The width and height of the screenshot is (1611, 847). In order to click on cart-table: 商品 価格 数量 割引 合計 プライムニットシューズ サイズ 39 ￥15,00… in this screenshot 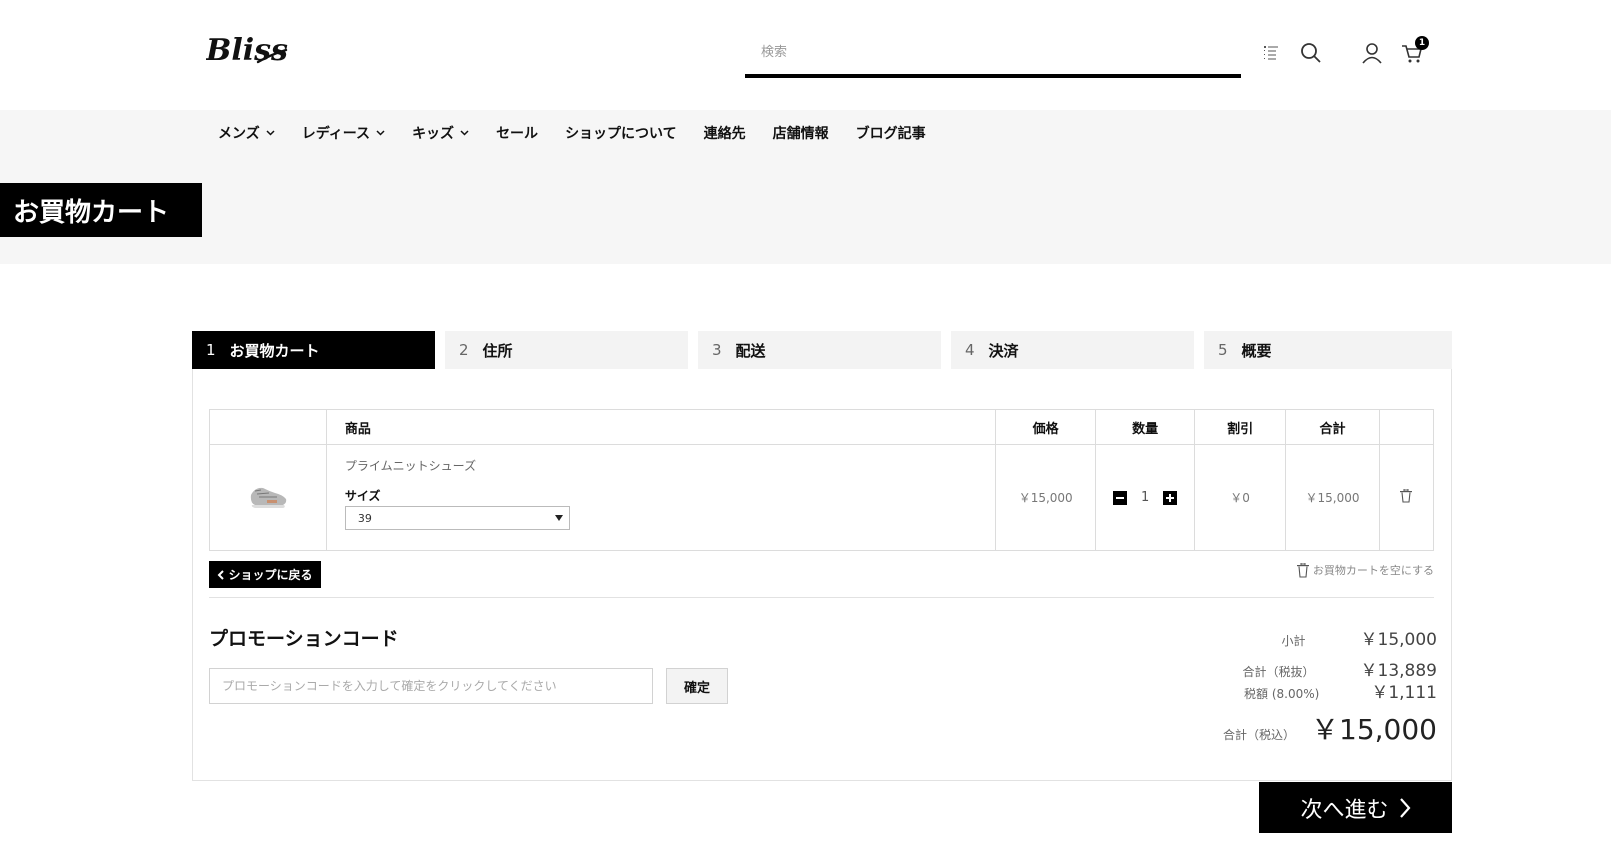, I will do `click(822, 480)`.